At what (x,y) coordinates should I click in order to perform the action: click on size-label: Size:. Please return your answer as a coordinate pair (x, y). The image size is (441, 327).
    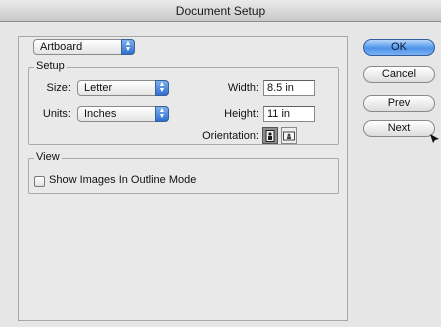
    Looking at the image, I should click on (58, 88).